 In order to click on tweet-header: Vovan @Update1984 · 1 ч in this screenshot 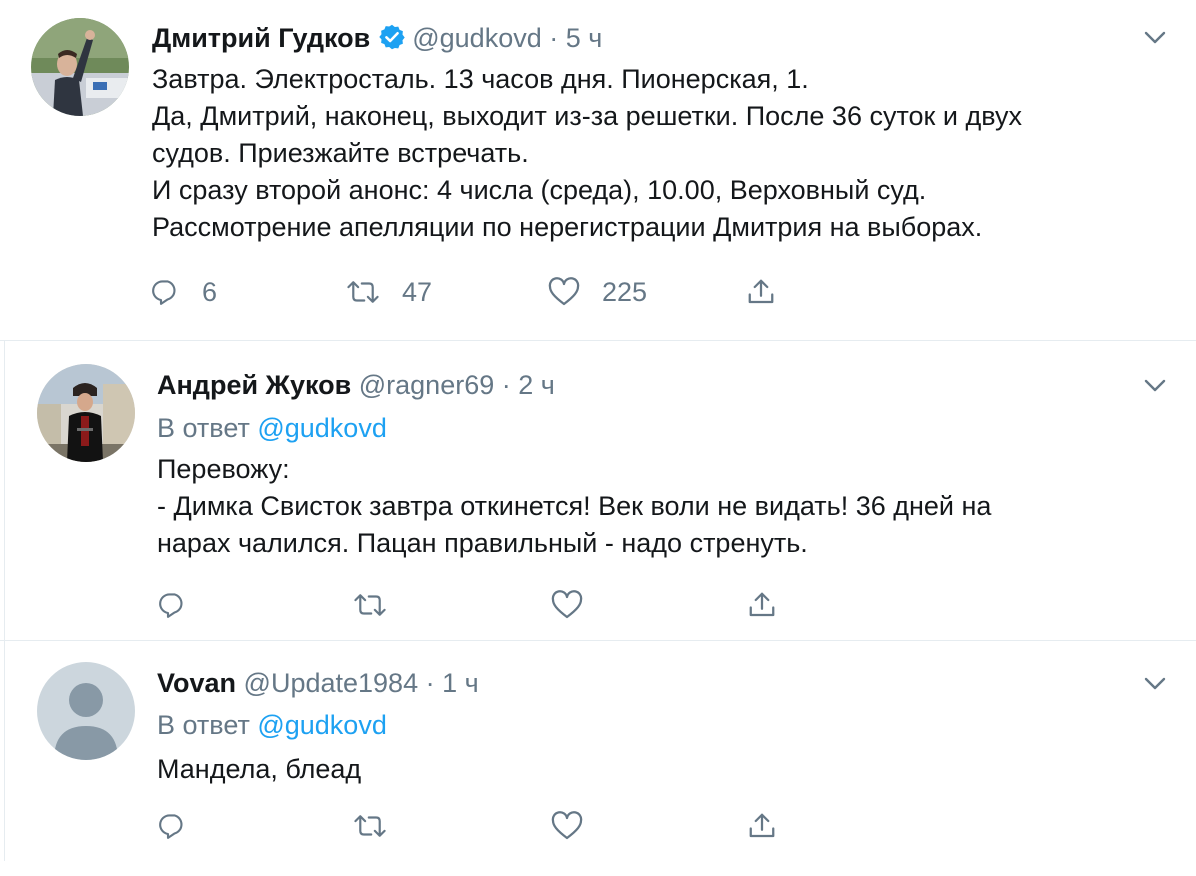, I will do `click(318, 683)`.